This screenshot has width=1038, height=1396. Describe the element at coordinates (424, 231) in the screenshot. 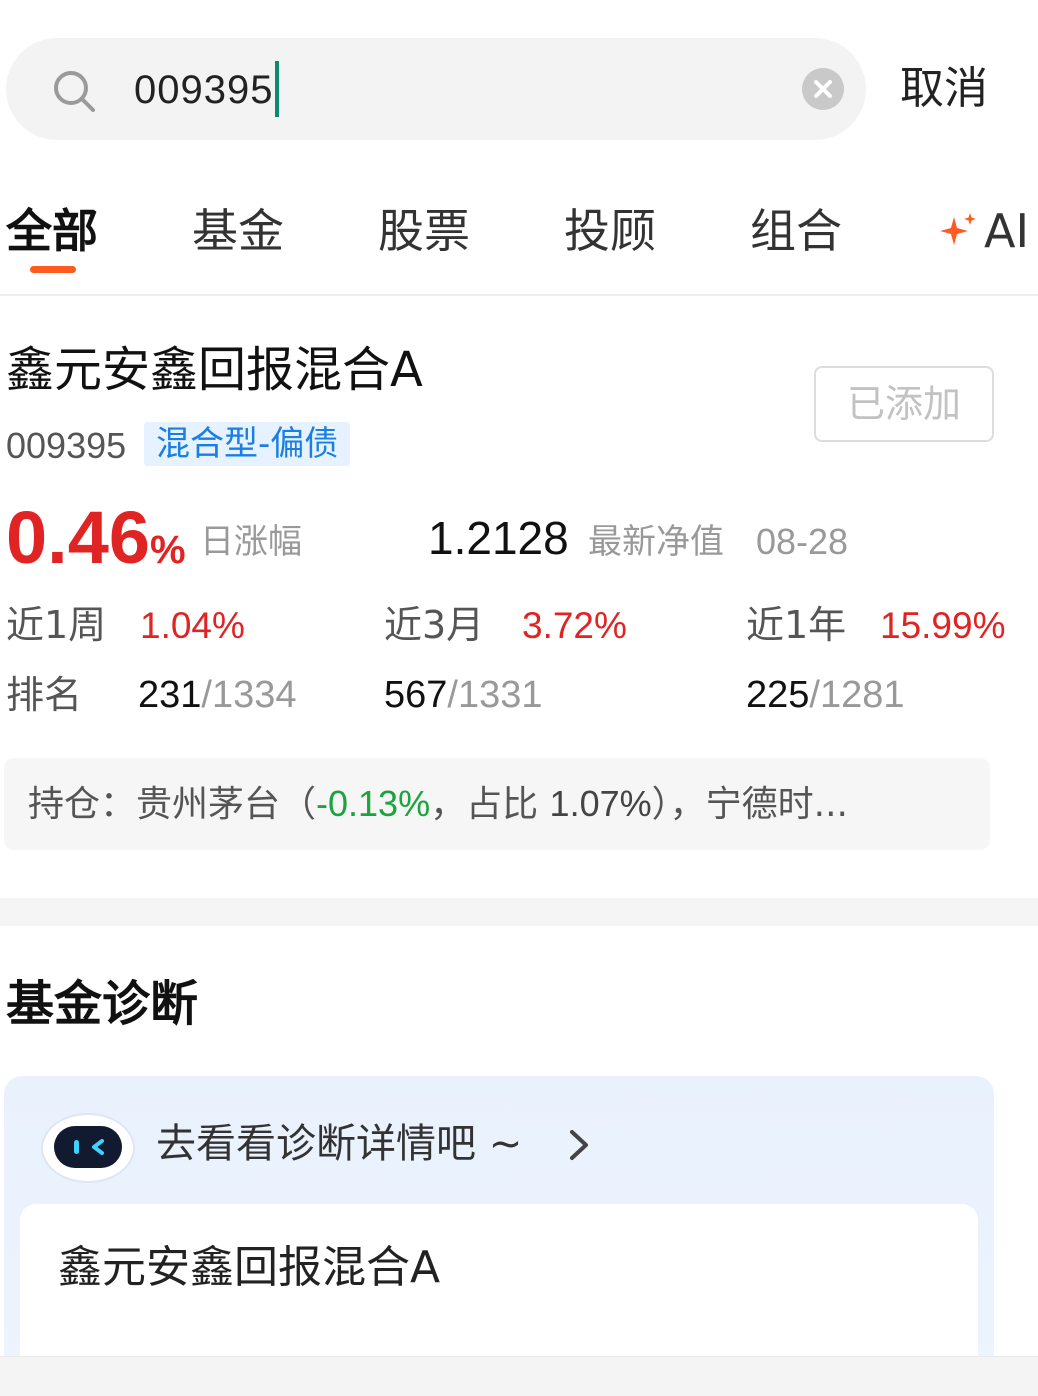

I see `tab-stock: 股票` at that location.